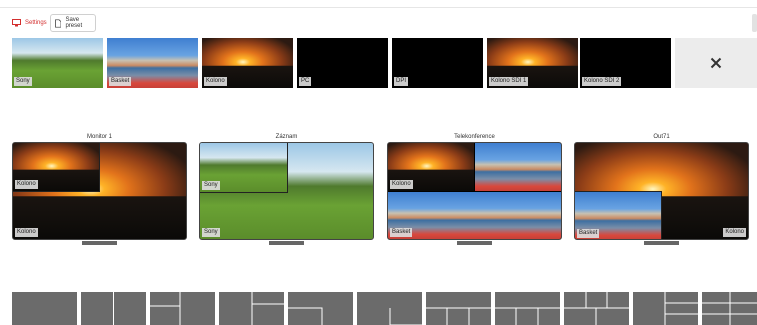 The width and height of the screenshot is (757, 325). What do you see at coordinates (431, 167) in the screenshot?
I see `left-window: Kolono` at bounding box center [431, 167].